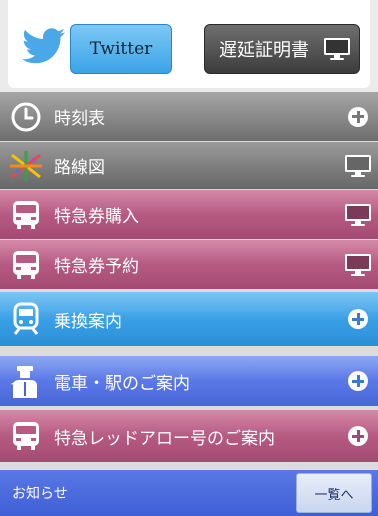 This screenshot has height=516, width=378. Describe the element at coordinates (189, 265) in the screenshot. I see `menu-item-ticket-reservation: 特急券予約` at that location.